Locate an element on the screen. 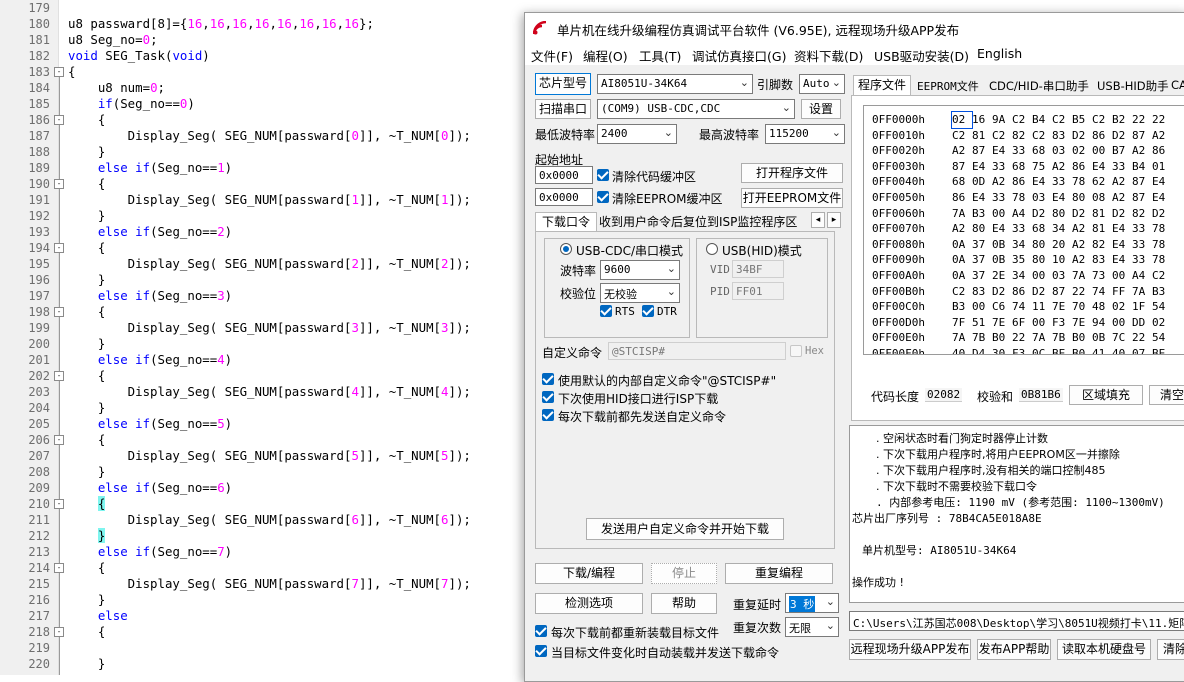 The height and width of the screenshot is (682, 1184). region-fill-button: 区域填充 is located at coordinates (1106, 395).